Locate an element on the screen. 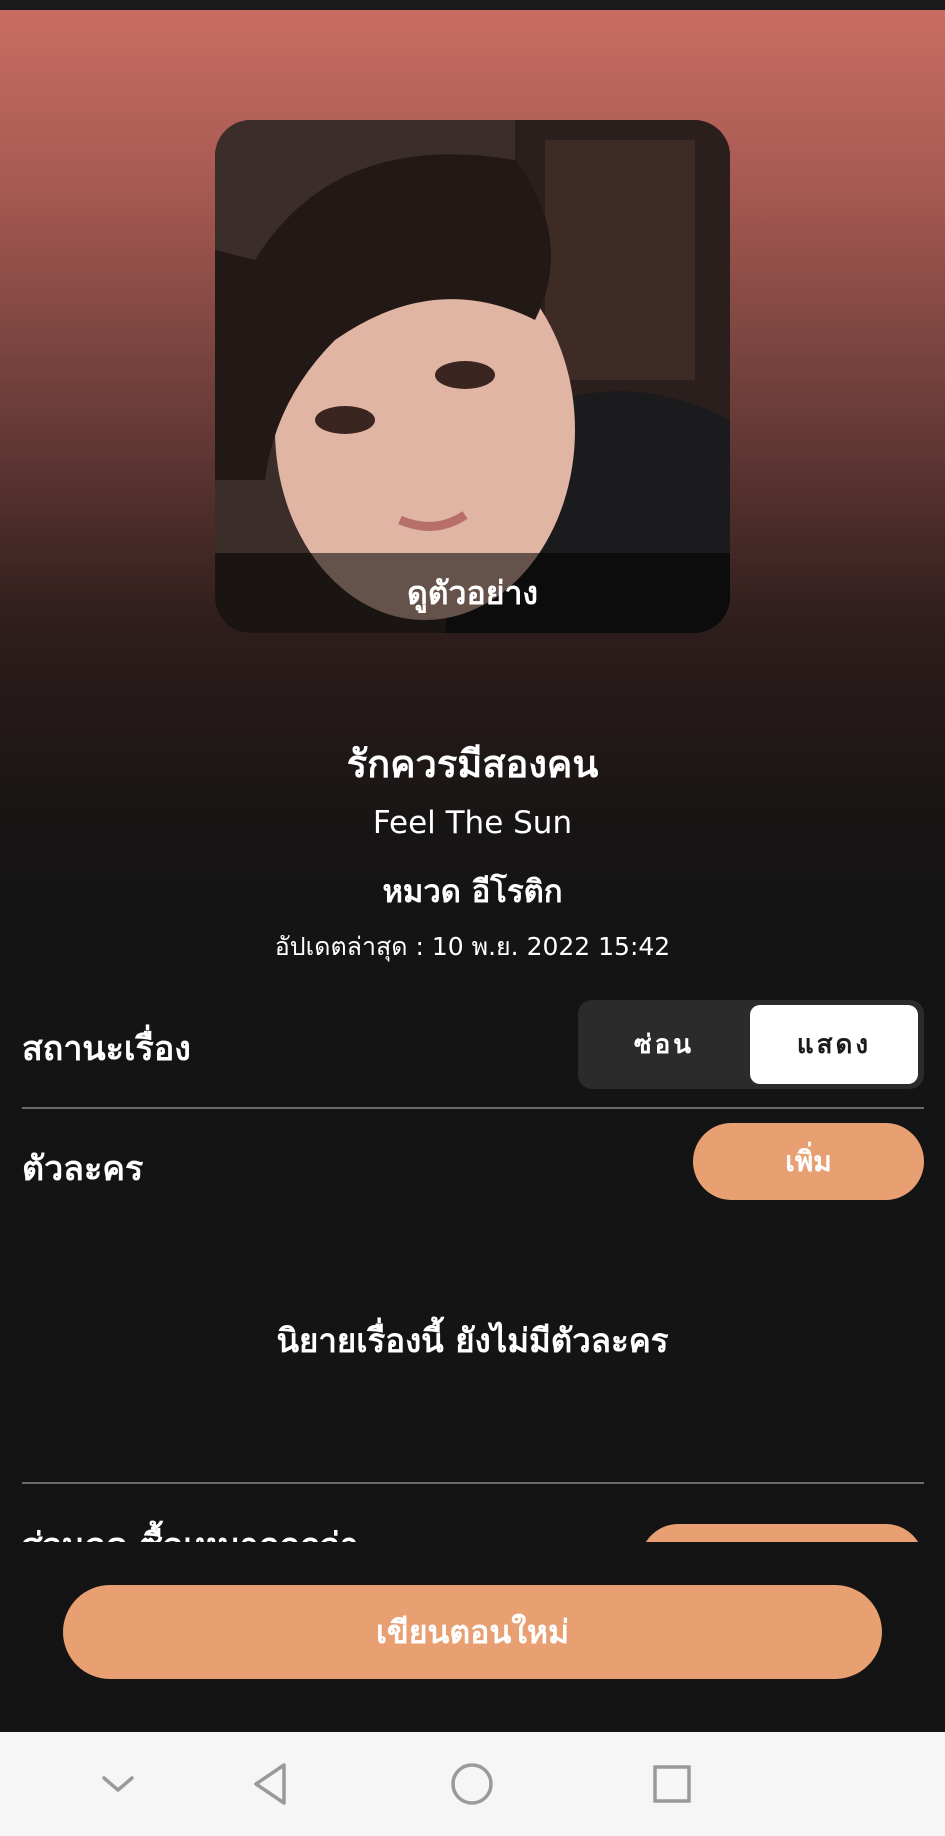 The image size is (945, 1836). story-category: หมวด อีโรติก is located at coordinates (472, 892).